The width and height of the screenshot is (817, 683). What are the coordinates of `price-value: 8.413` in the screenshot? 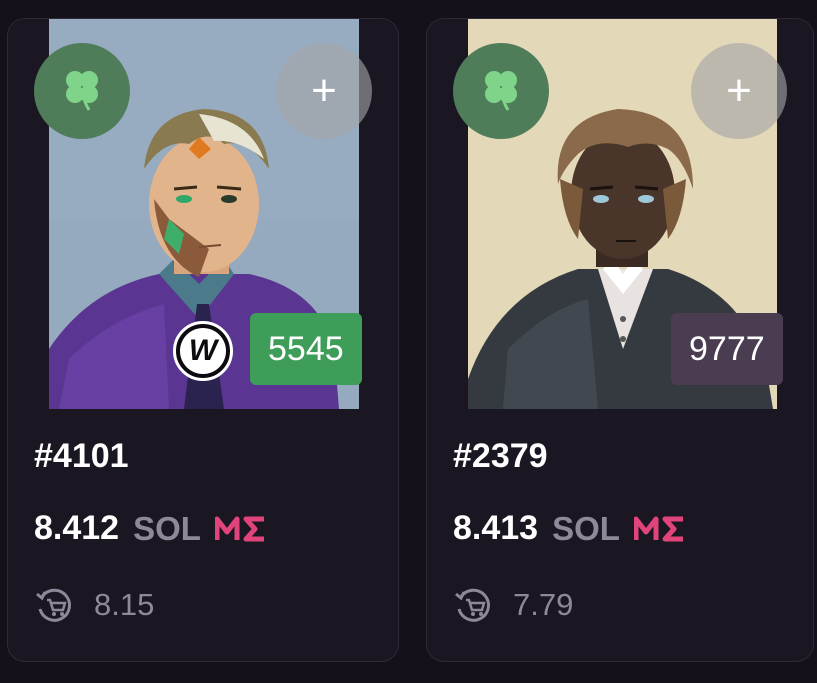 It's located at (496, 528).